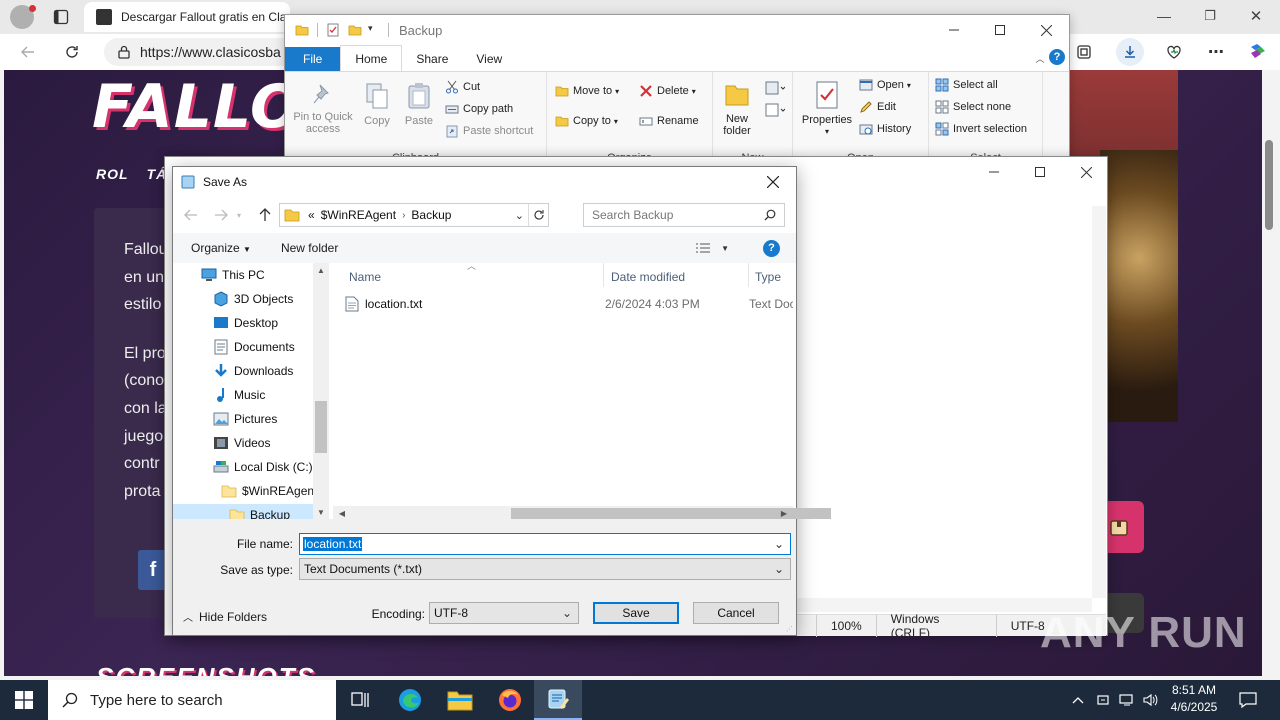 The height and width of the screenshot is (720, 1280). Describe the element at coordinates (245, 419) in the screenshot. I see `tree-item-pictures: Pictures` at that location.